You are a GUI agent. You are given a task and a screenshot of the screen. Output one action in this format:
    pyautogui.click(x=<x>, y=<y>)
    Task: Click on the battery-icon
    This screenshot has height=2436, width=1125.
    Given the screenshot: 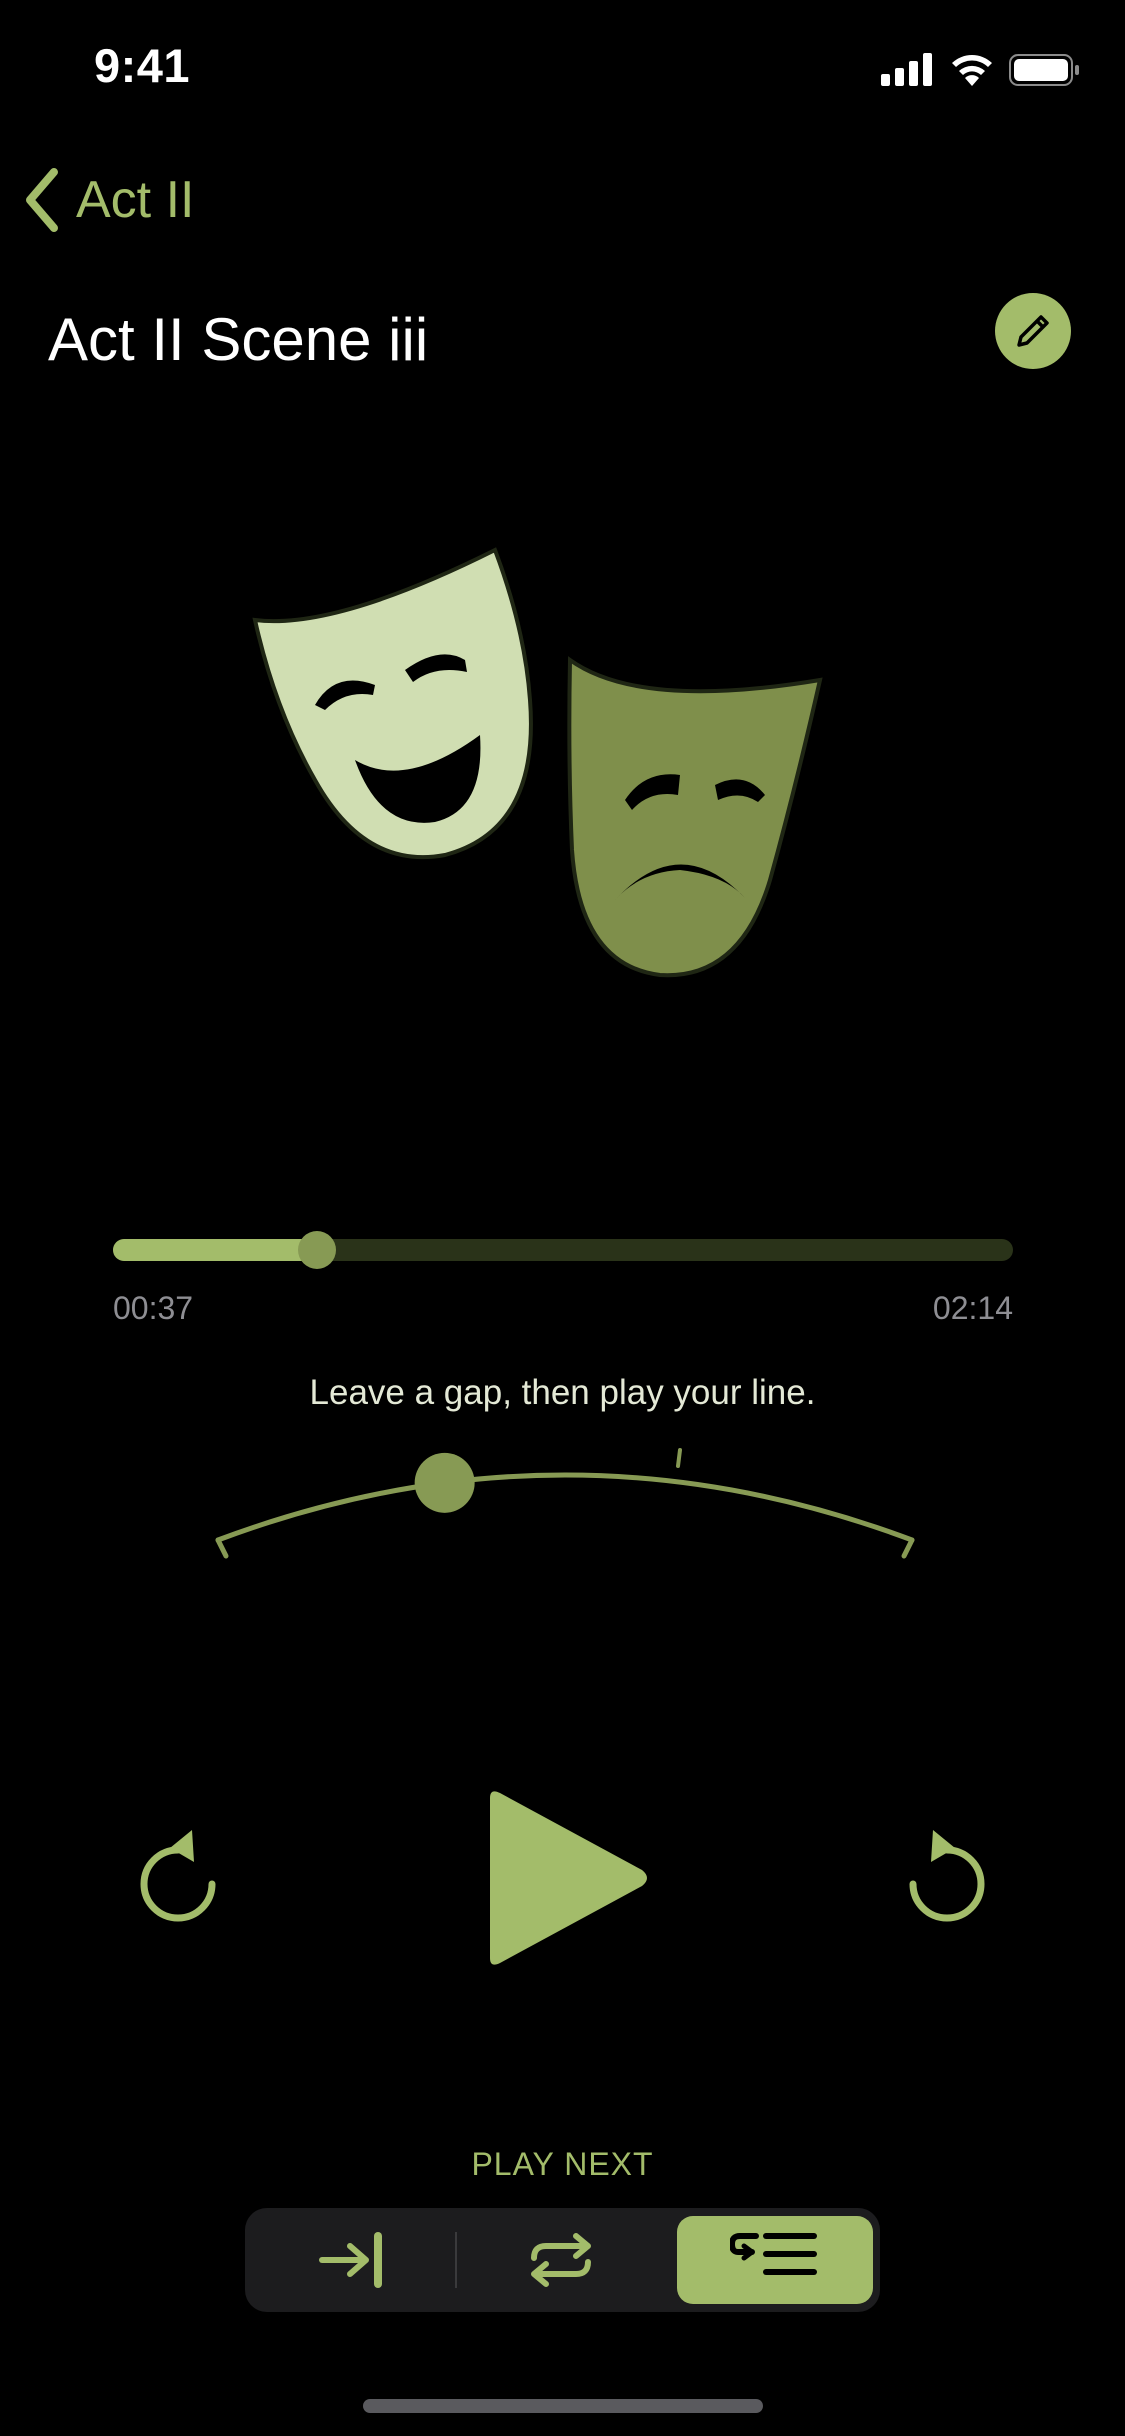 What is the action you would take?
    pyautogui.click(x=1044, y=70)
    